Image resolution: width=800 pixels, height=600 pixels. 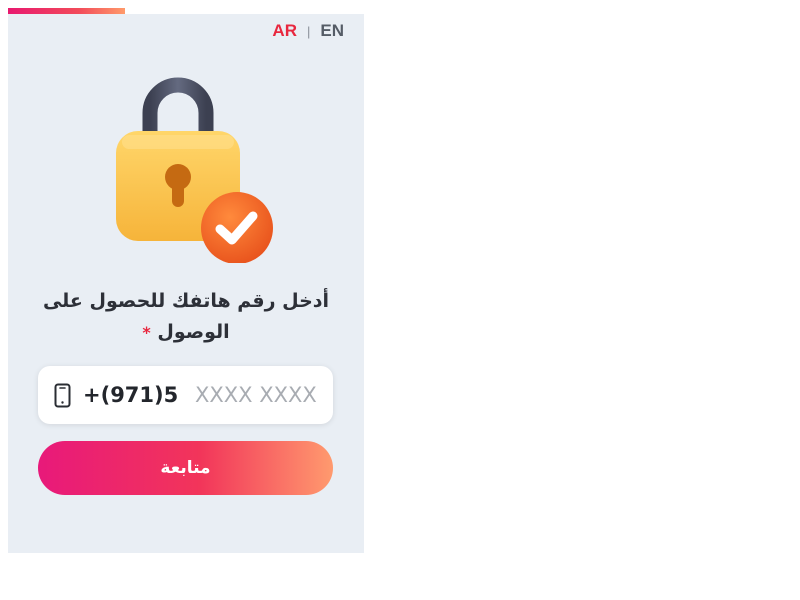 I want to click on progress-bar-fill, so click(x=67, y=11).